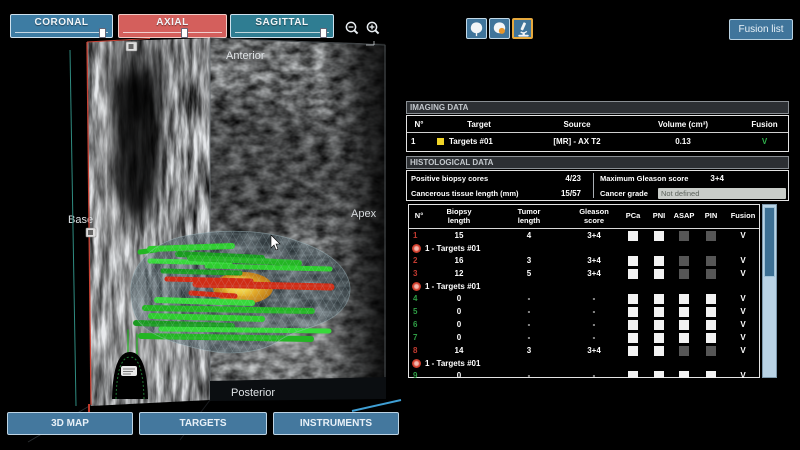 Image resolution: width=800 pixels, height=450 pixels. I want to click on red-target-dot-icon, so click(416, 363).